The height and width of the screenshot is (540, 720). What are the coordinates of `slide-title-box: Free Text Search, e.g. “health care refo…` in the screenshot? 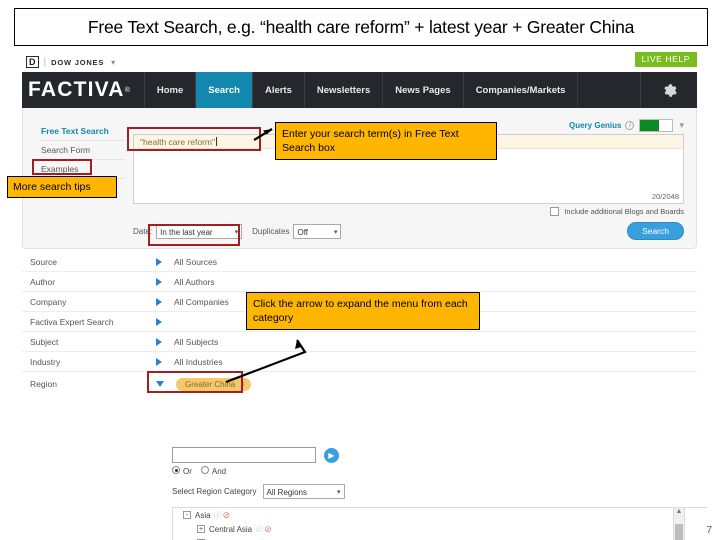 It's located at (361, 27).